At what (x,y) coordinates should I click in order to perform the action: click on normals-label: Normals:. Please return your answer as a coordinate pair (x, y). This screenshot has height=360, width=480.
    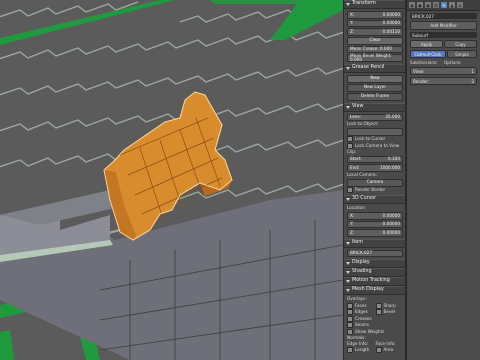
    Looking at the image, I should click on (356, 337).